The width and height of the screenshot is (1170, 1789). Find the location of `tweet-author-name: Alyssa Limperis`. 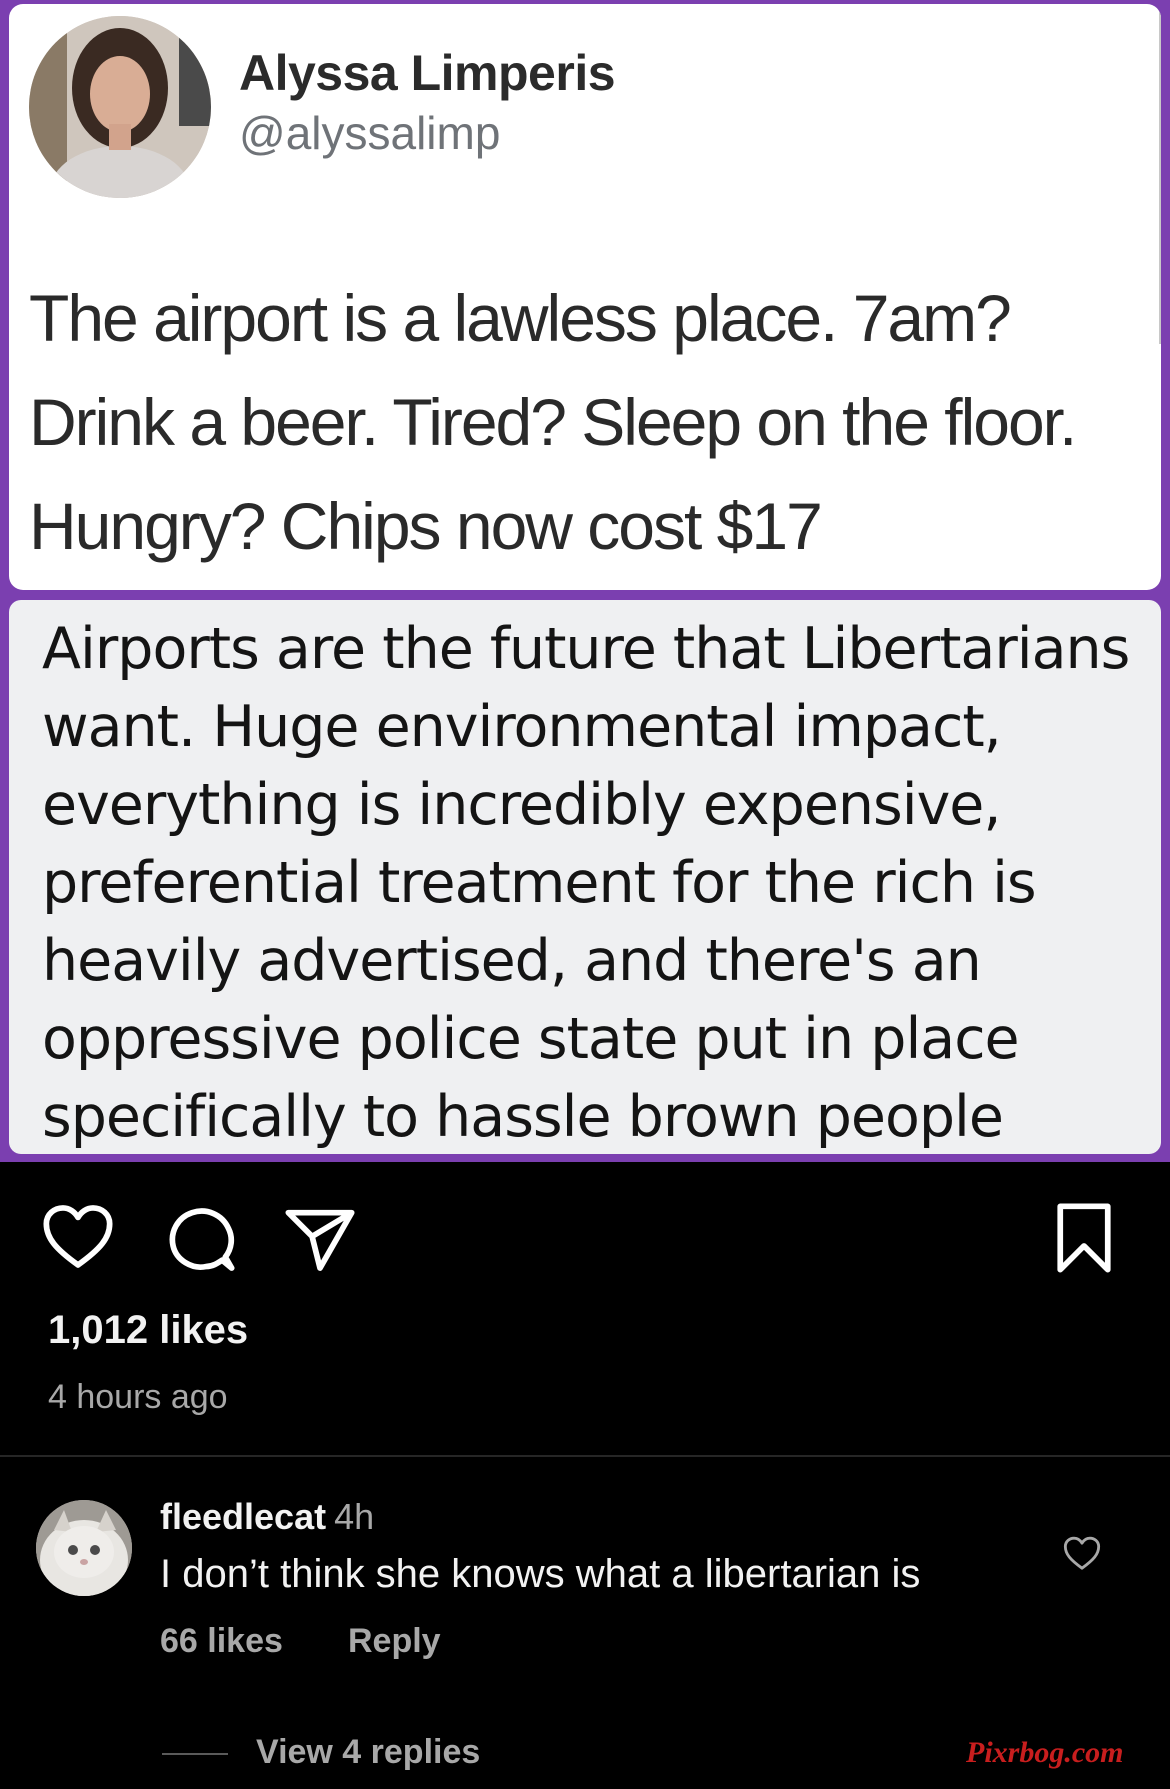

tweet-author-name: Alyssa Limperis is located at coordinates (427, 73).